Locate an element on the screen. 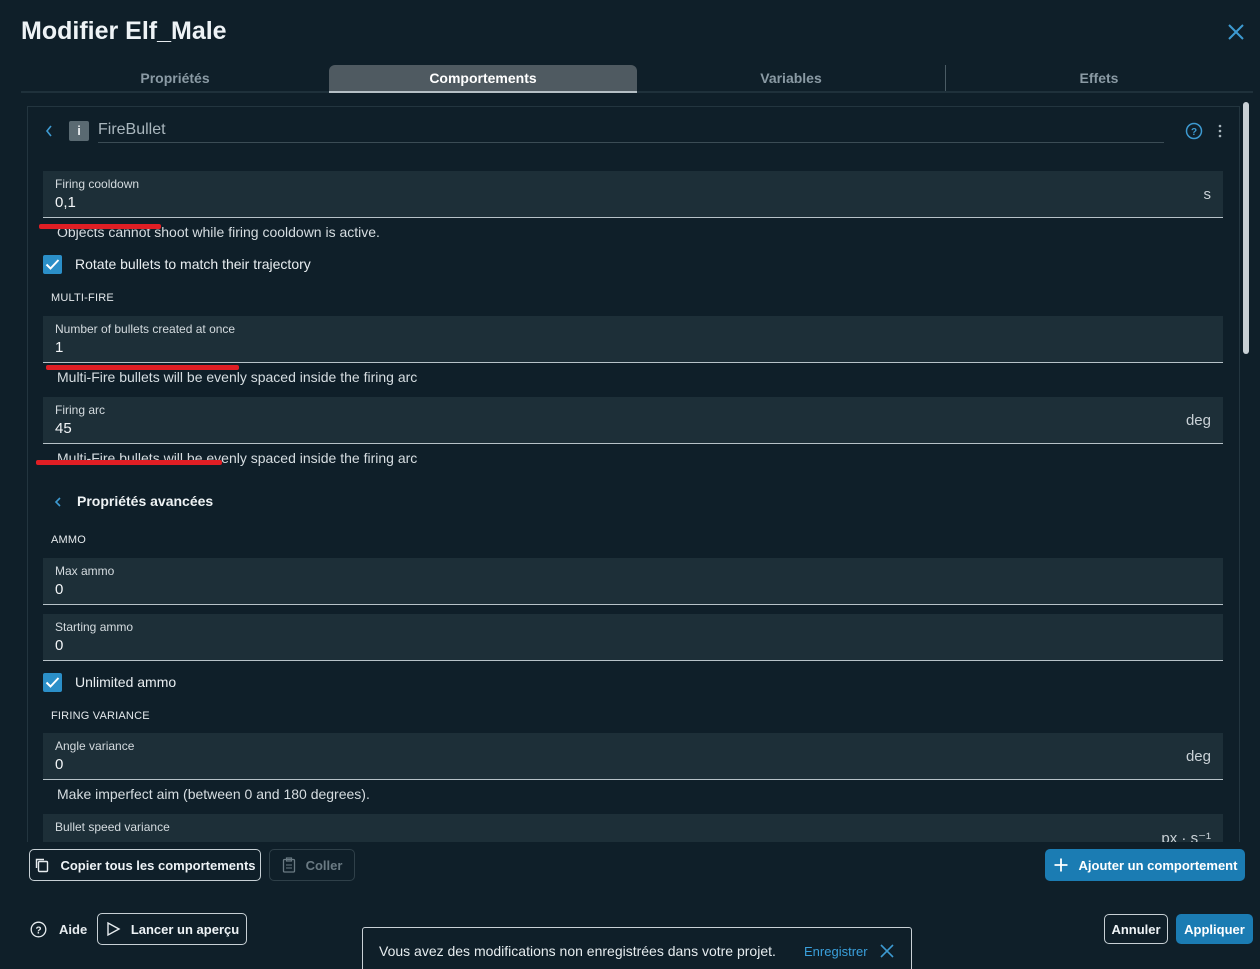  tab-variables: Variables is located at coordinates (791, 79).